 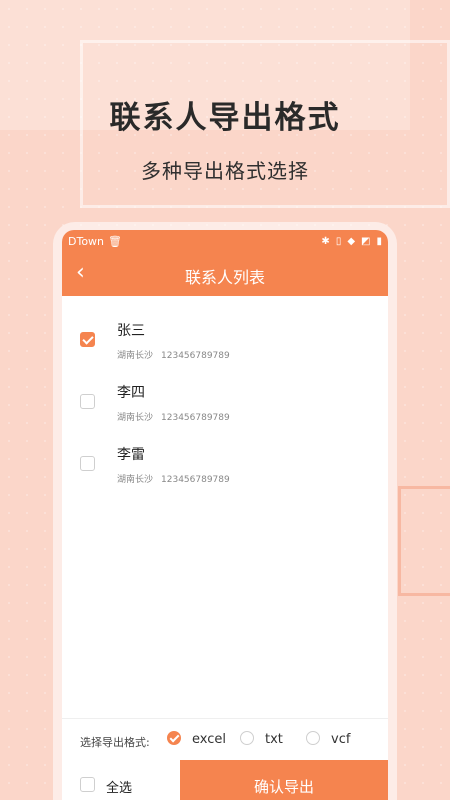 I want to click on contact-item: 李四 湖南长沙 123456789789, so click(x=225, y=401).